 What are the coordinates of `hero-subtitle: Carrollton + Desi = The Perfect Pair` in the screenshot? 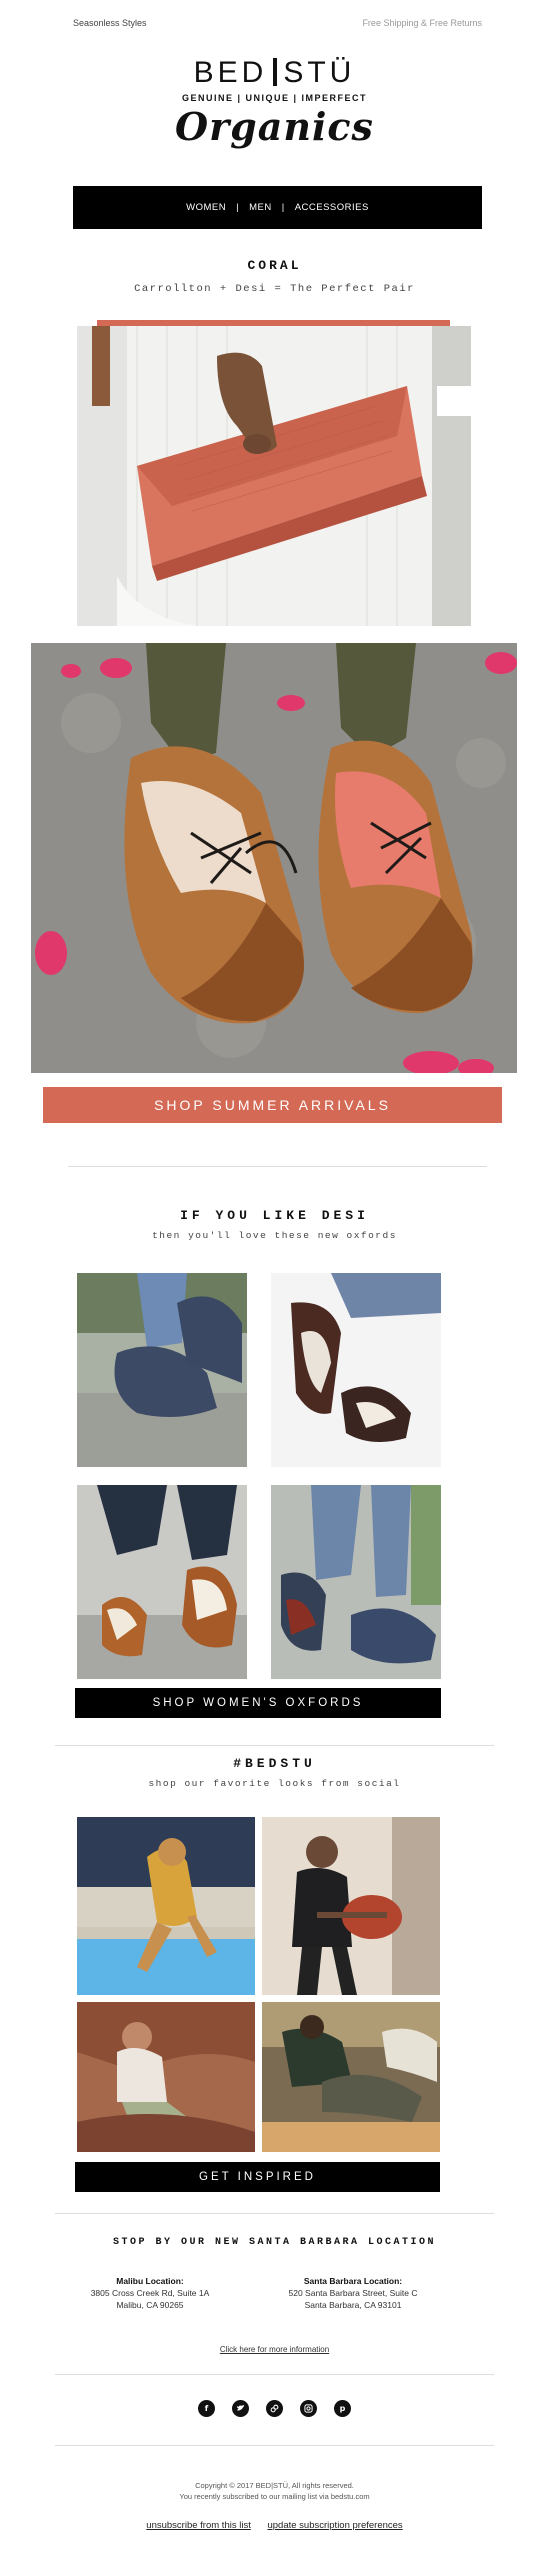 It's located at (274, 289).